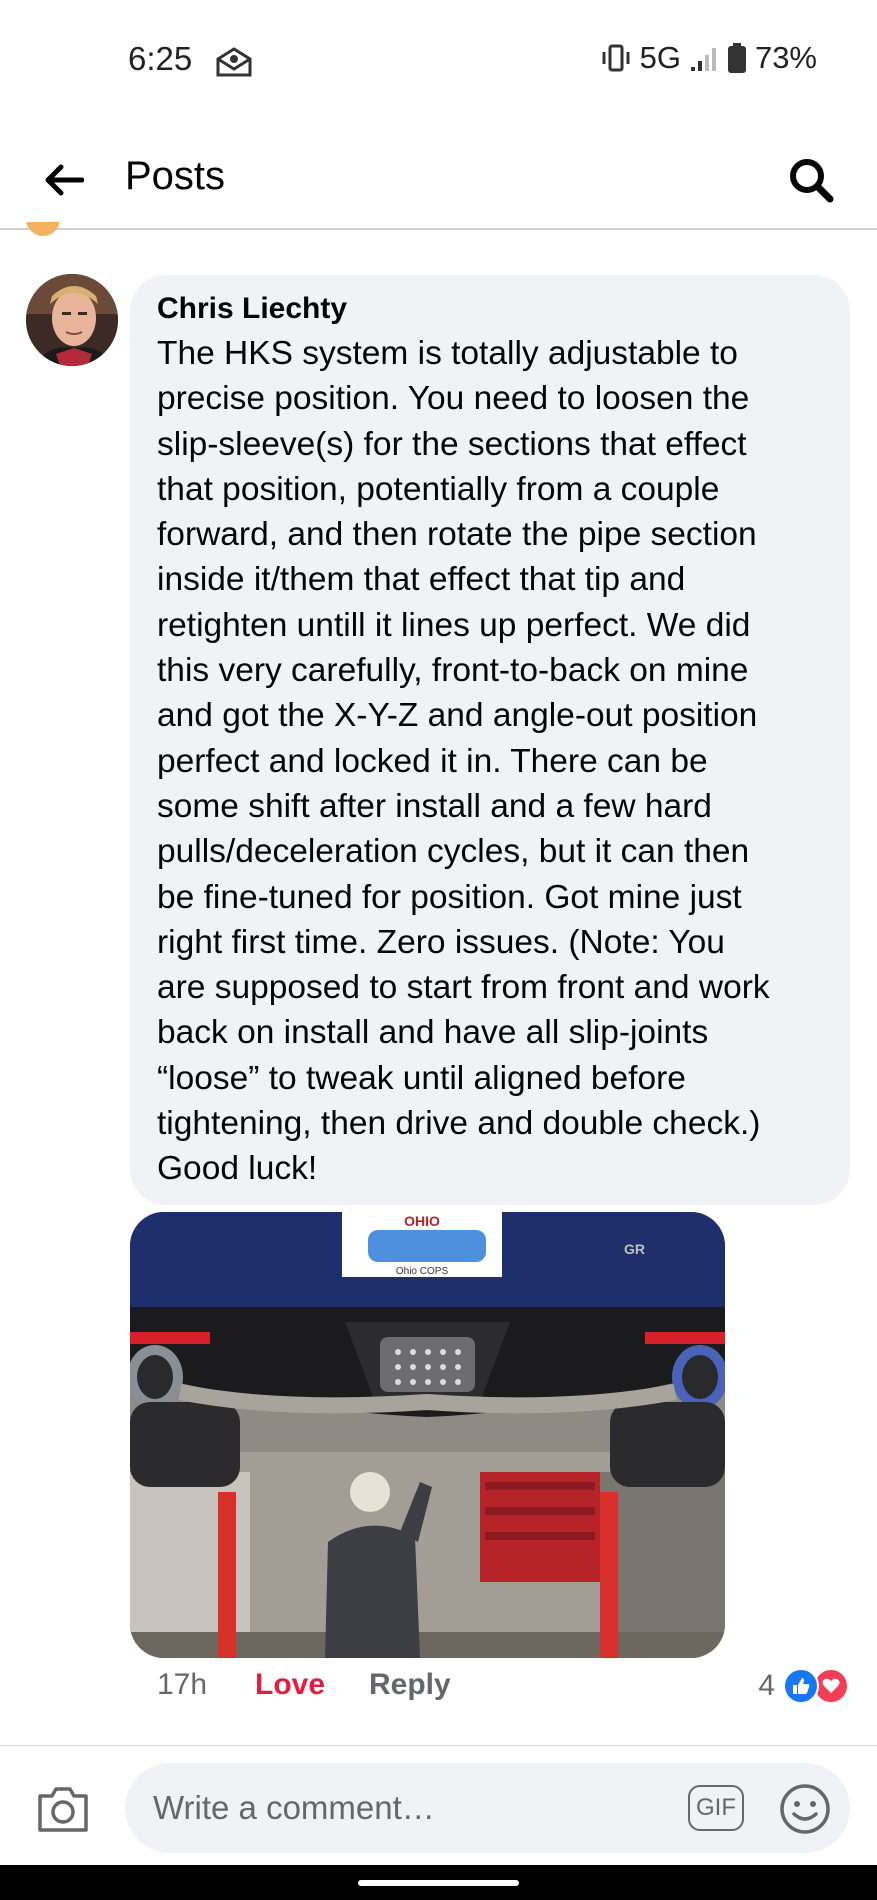 Image resolution: width=877 pixels, height=1900 pixels. What do you see at coordinates (785, 57) in the screenshot?
I see `battery-percent: 73%` at bounding box center [785, 57].